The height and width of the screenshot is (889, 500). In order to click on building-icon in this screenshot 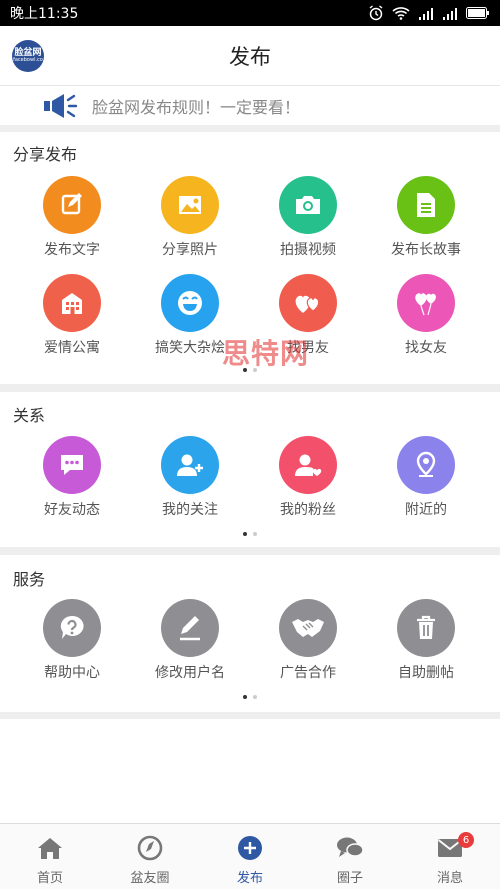, I will do `click(72, 303)`.